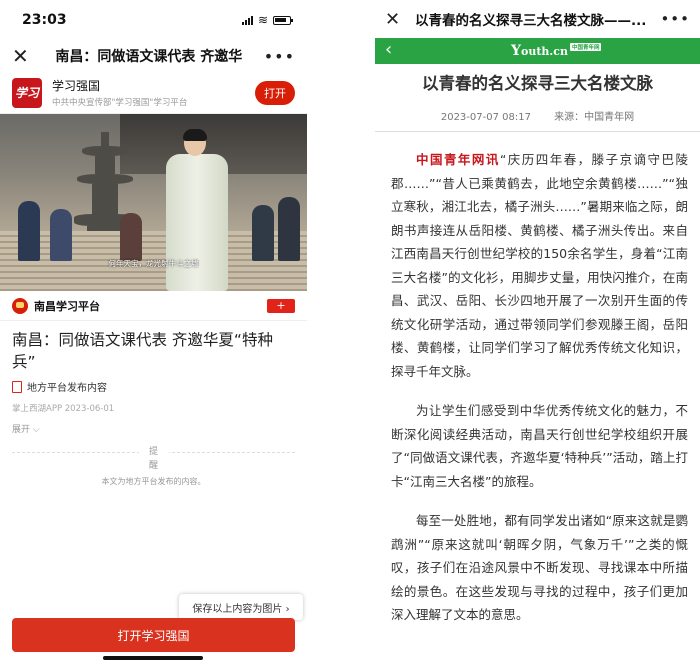 The height and width of the screenshot is (664, 700). What do you see at coordinates (388, 49) in the screenshot?
I see `back-chevron-icon: ‹` at bounding box center [388, 49].